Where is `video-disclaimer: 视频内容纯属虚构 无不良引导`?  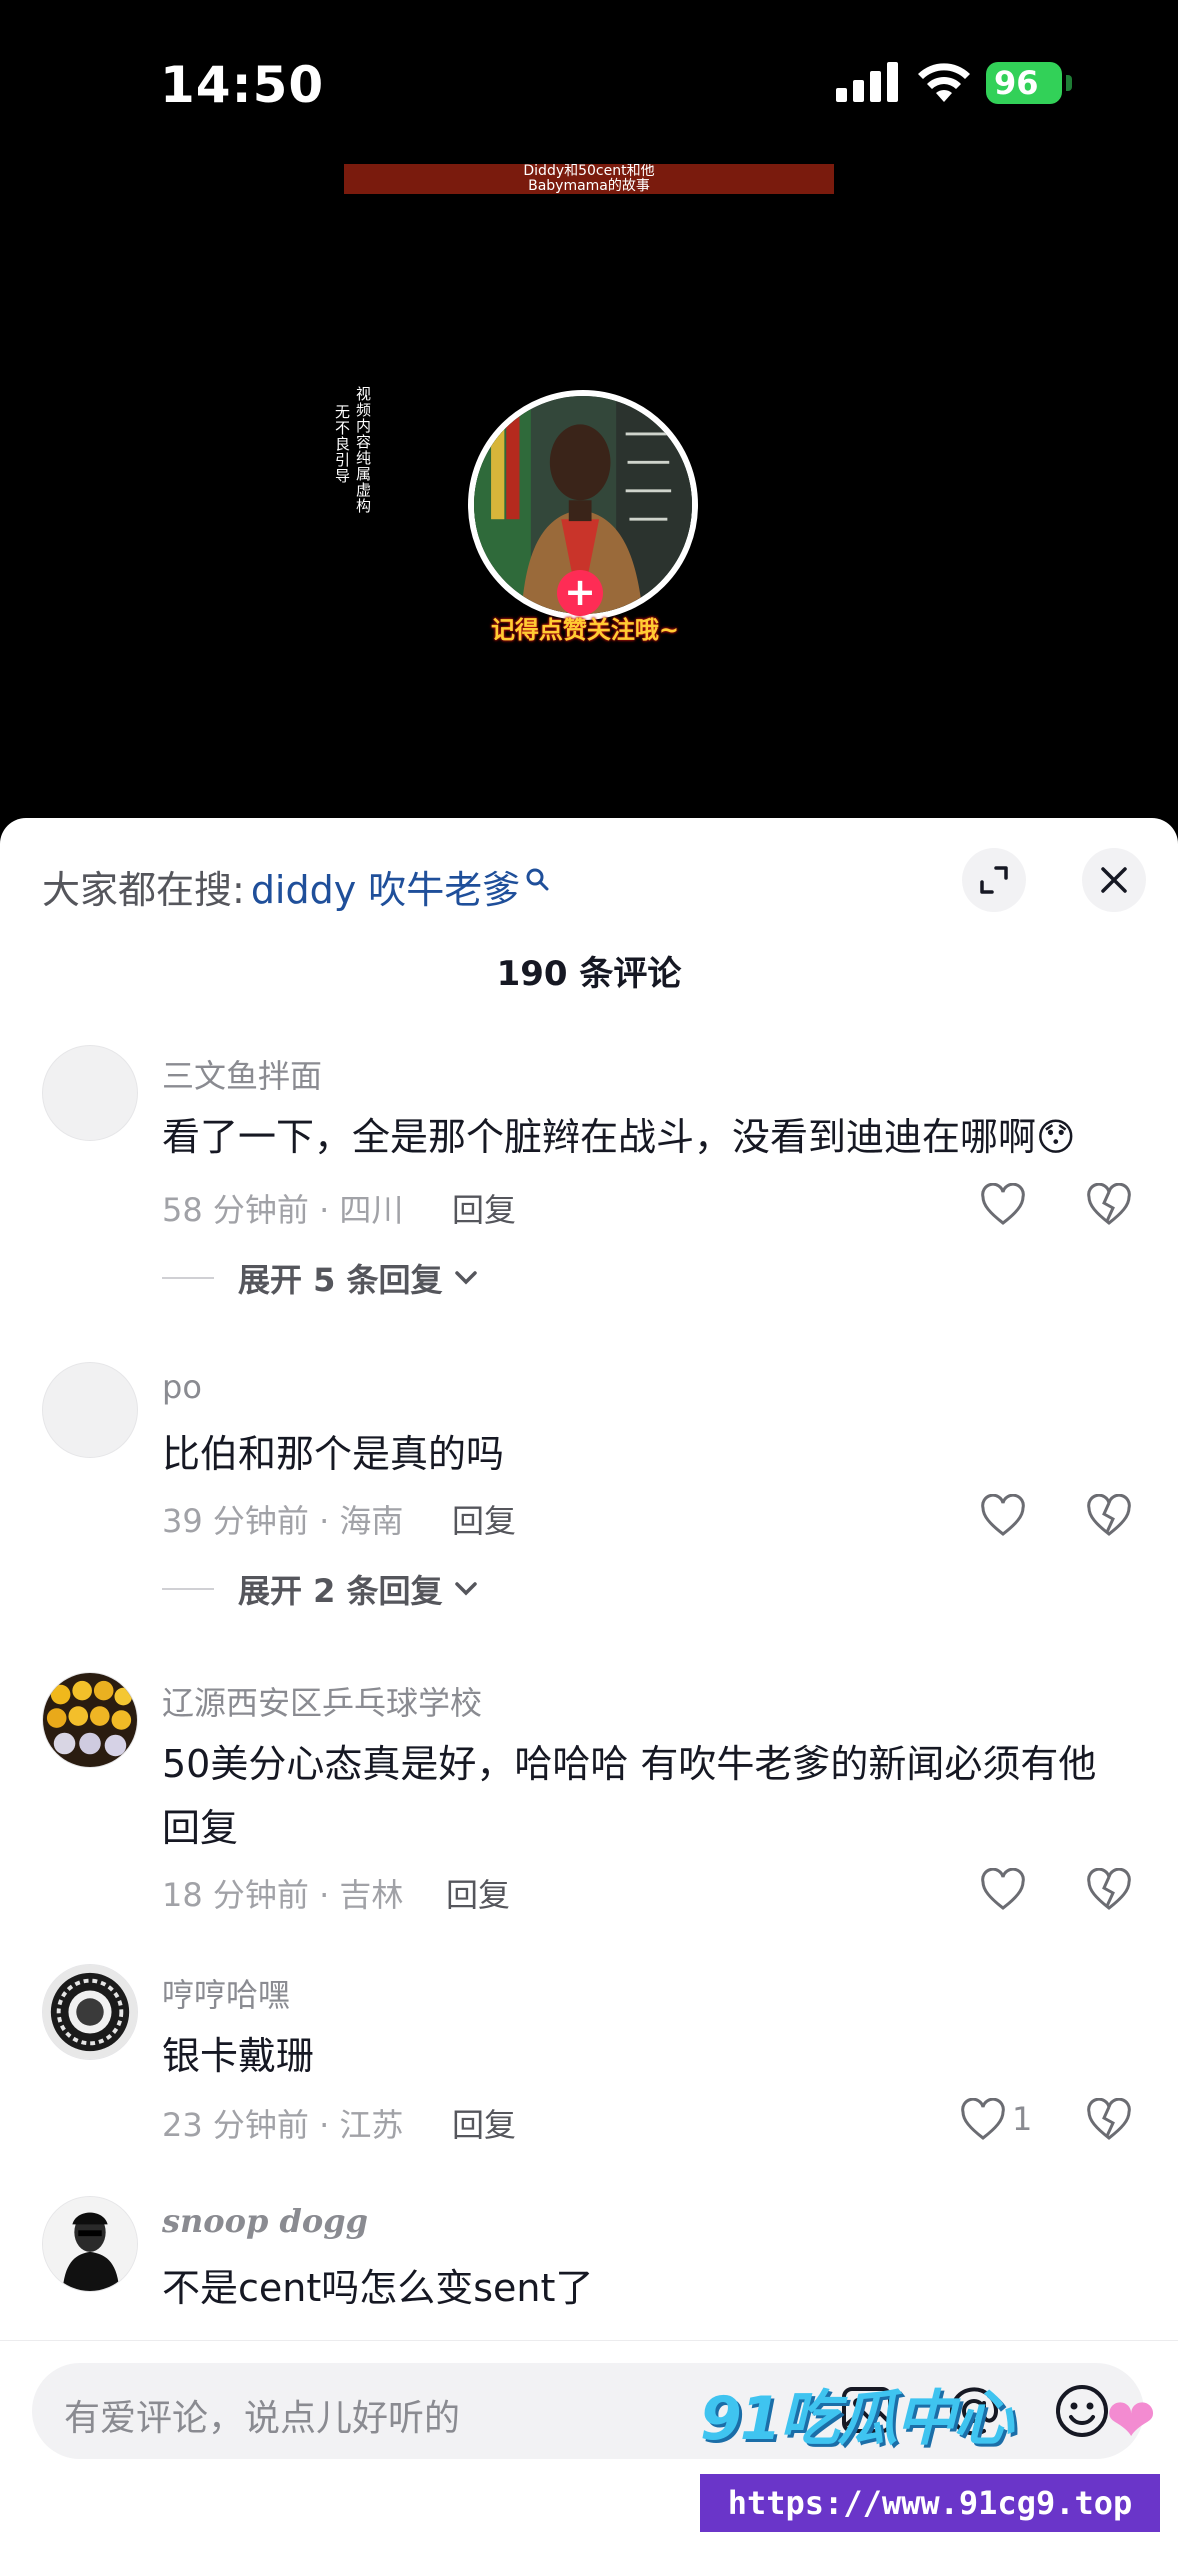 video-disclaimer: 视频内容纯属虚构 无不良引导 is located at coordinates (353, 450).